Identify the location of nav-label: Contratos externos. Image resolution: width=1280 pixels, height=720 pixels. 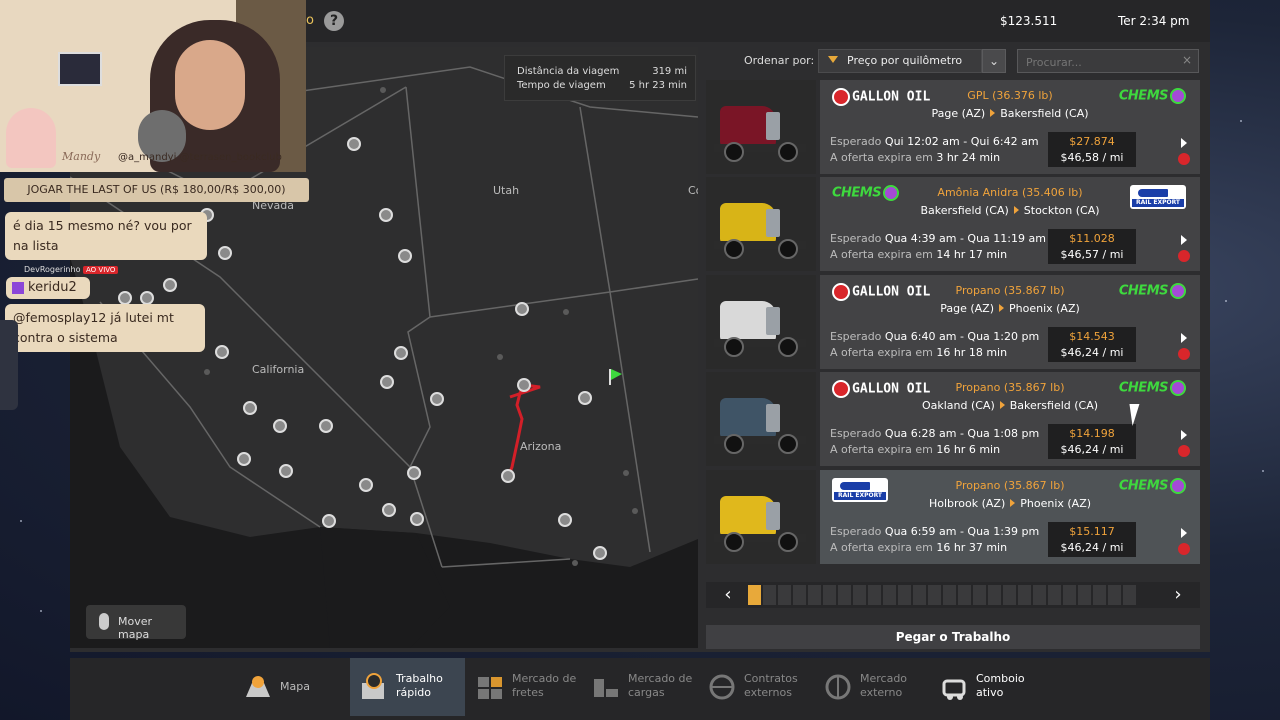
(771, 685).